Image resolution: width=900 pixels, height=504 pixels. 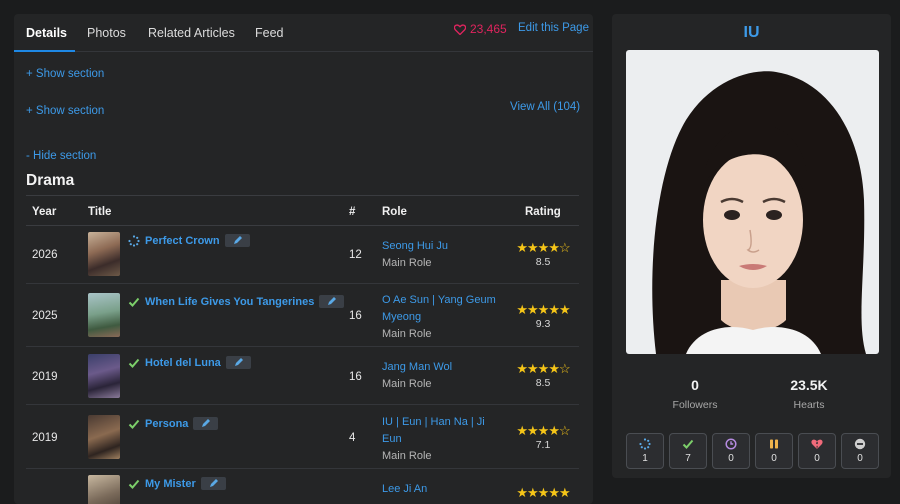 I want to click on status-completed-button: 7, so click(x=688, y=451).